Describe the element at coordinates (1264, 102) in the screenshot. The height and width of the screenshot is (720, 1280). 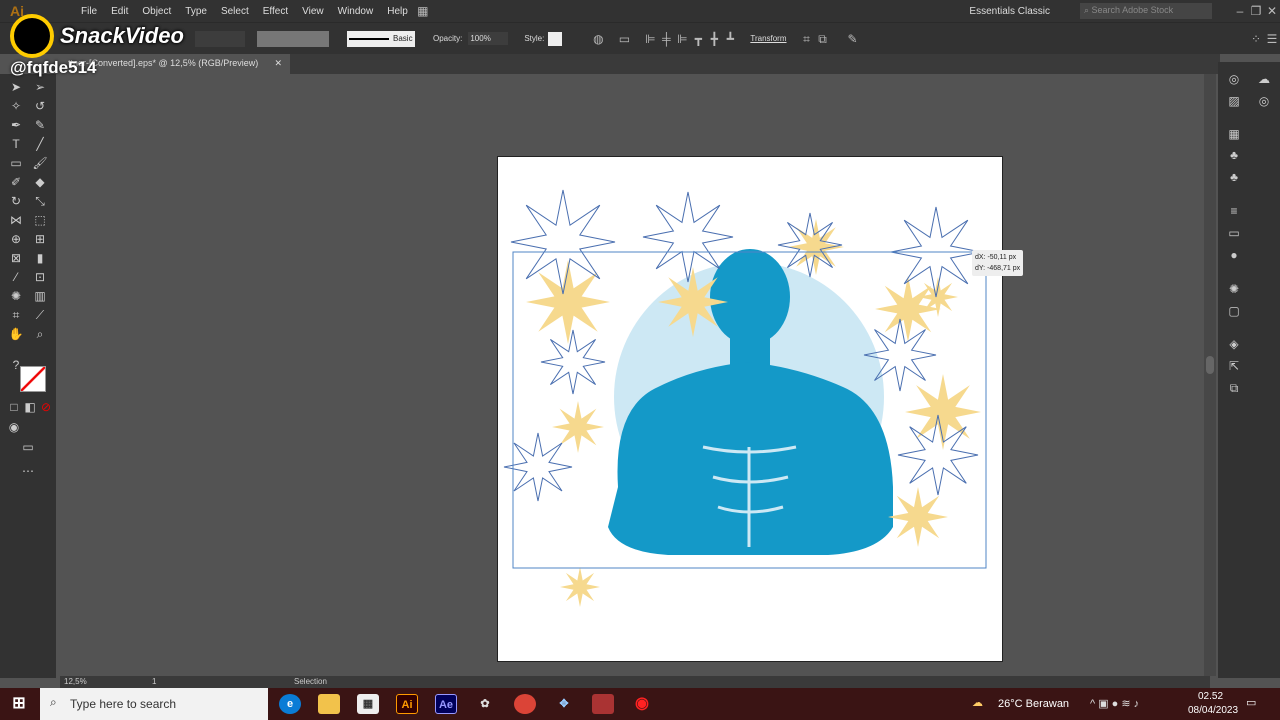
I see `properties-icon: ◎` at that location.